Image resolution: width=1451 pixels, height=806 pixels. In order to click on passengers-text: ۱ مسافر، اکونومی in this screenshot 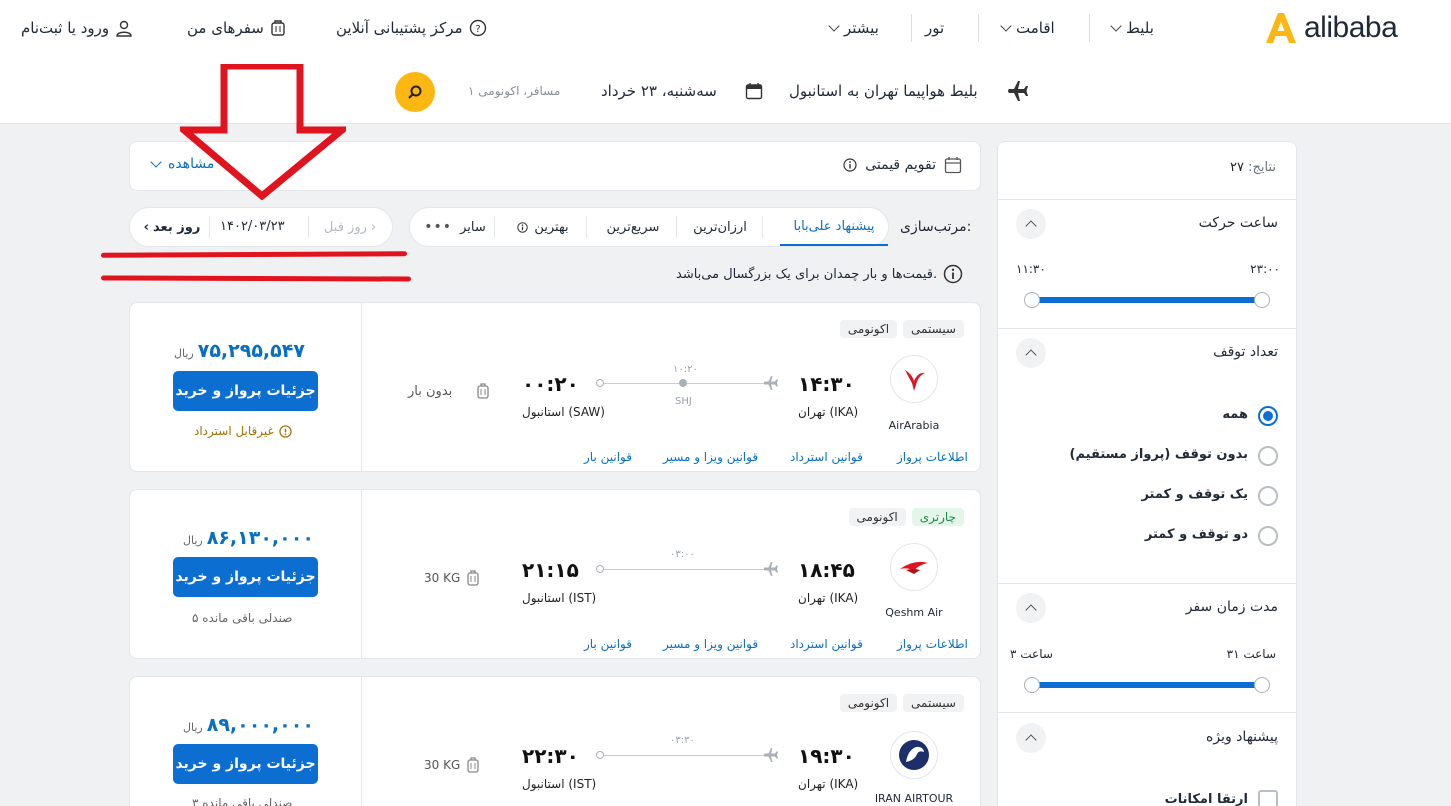, I will do `click(514, 91)`.